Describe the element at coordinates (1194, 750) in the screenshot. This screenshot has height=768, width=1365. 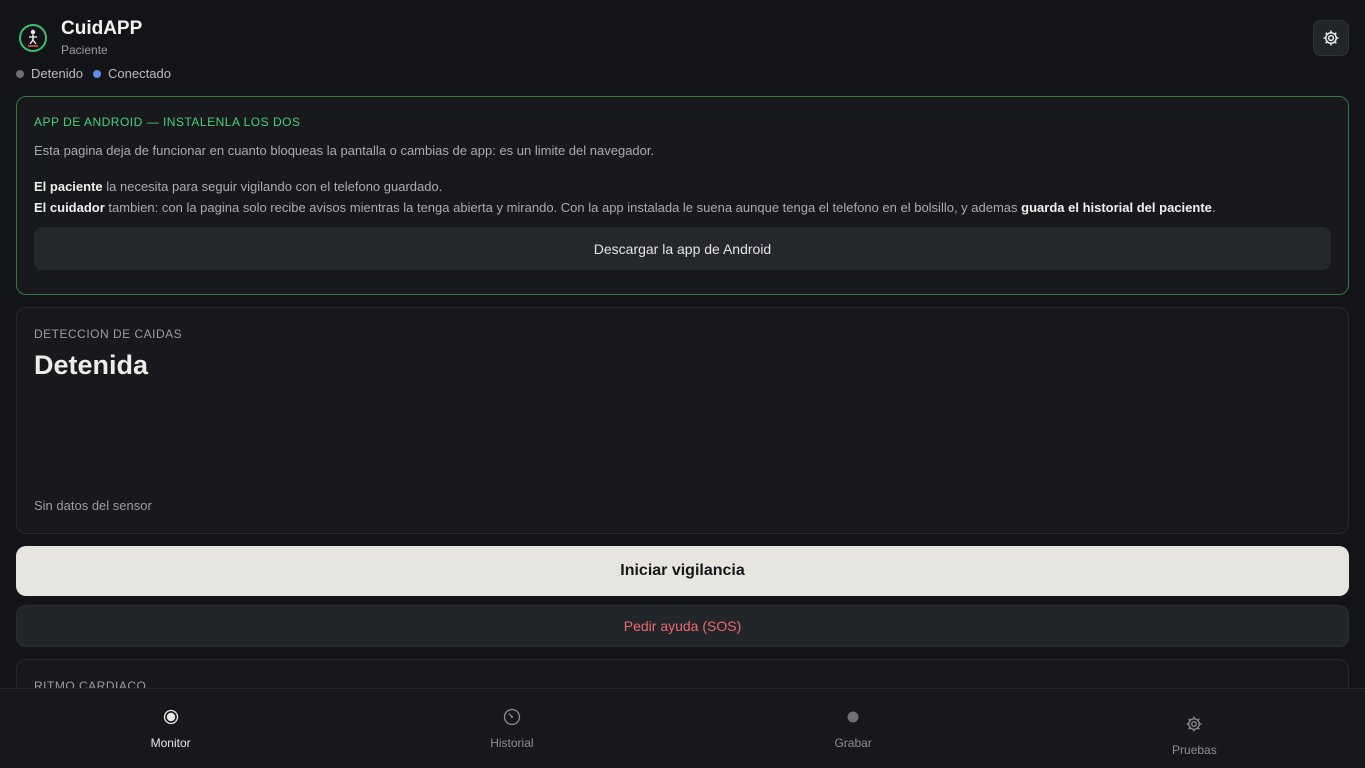
I see `nav-label-pruebas: Pruebas` at that location.